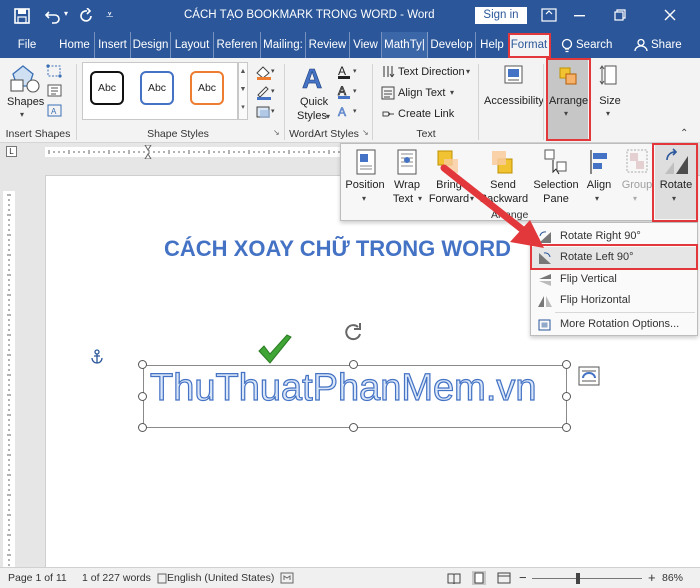 Image resolution: width=700 pixels, height=588 pixels. What do you see at coordinates (276, 132) in the screenshot?
I see `shape-styles-launcher-icon: ↘` at bounding box center [276, 132].